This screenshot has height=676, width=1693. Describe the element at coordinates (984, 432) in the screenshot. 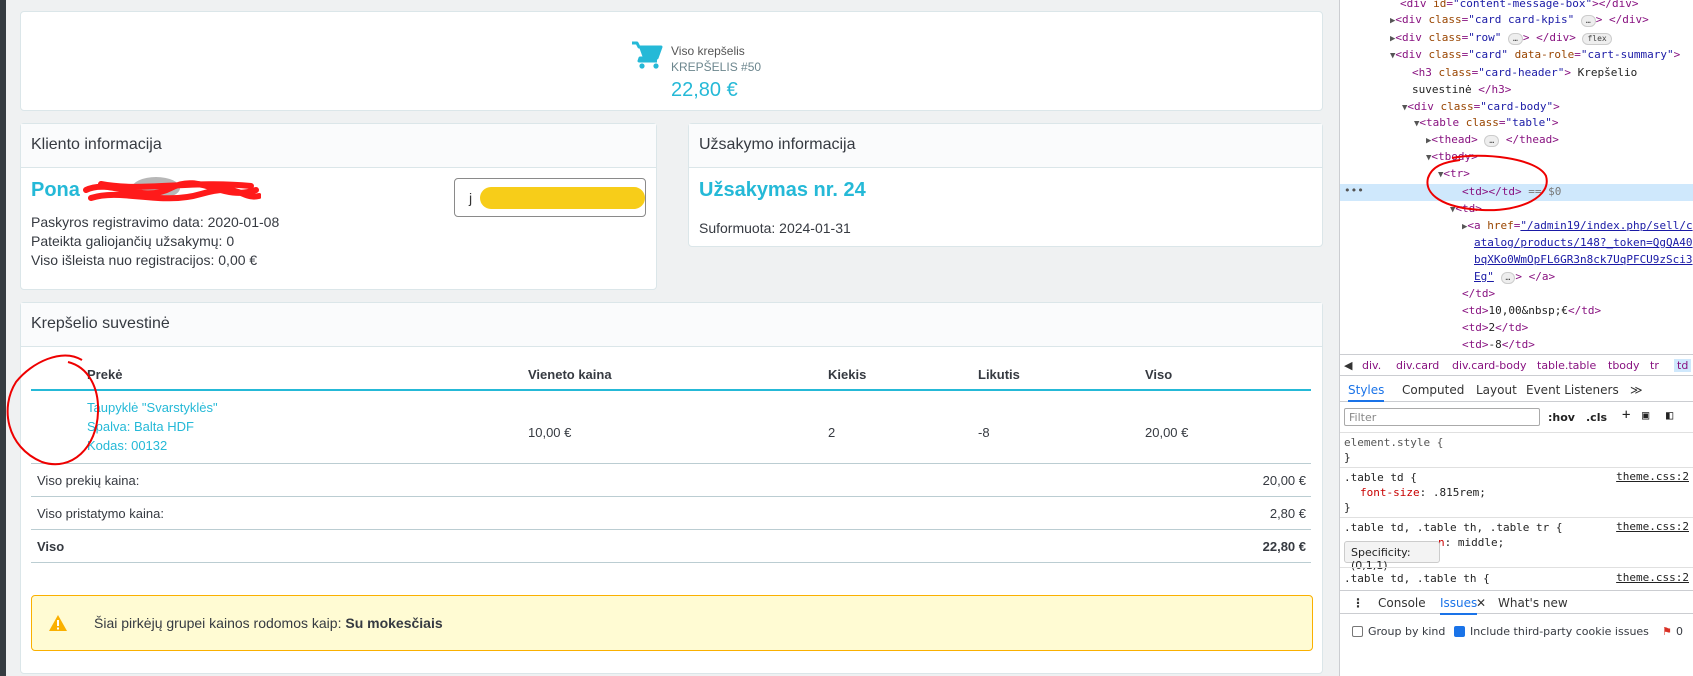

I see `product-stock: -8` at that location.